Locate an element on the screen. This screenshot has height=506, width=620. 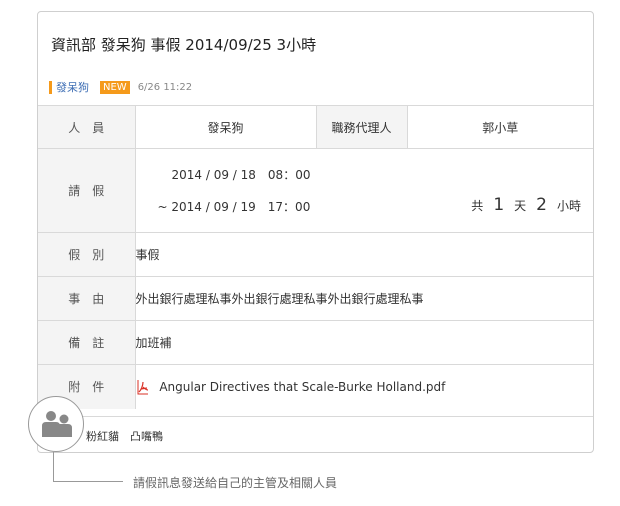
leave-type-row: 假 別 事假 is located at coordinates (315, 254).